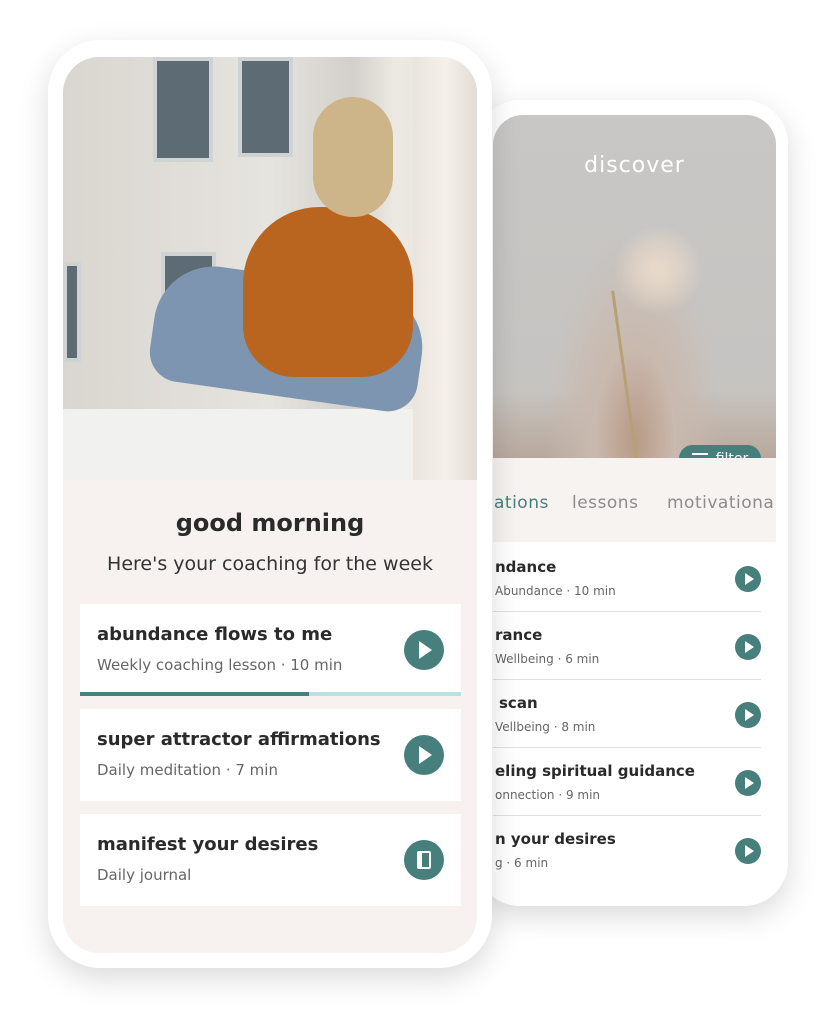  Describe the element at coordinates (627, 714) in the screenshot. I see `list-item: scan Vellbeing · 8 min` at that location.